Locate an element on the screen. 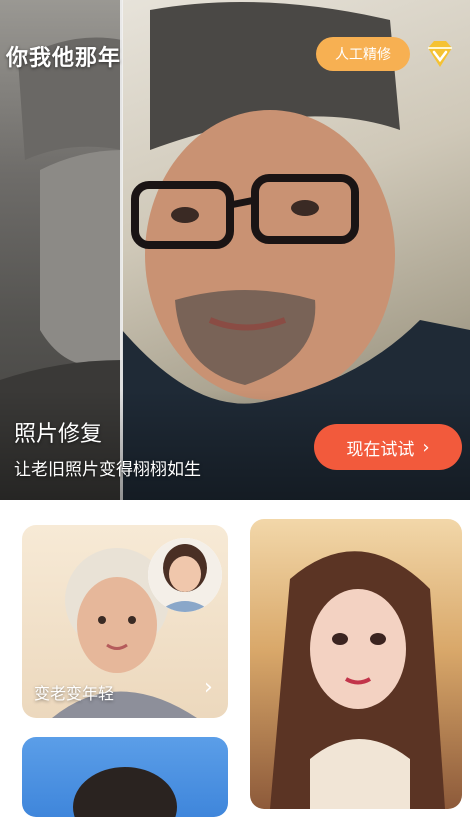 The width and height of the screenshot is (470, 817). id-photo-portrait is located at coordinates (125, 792).